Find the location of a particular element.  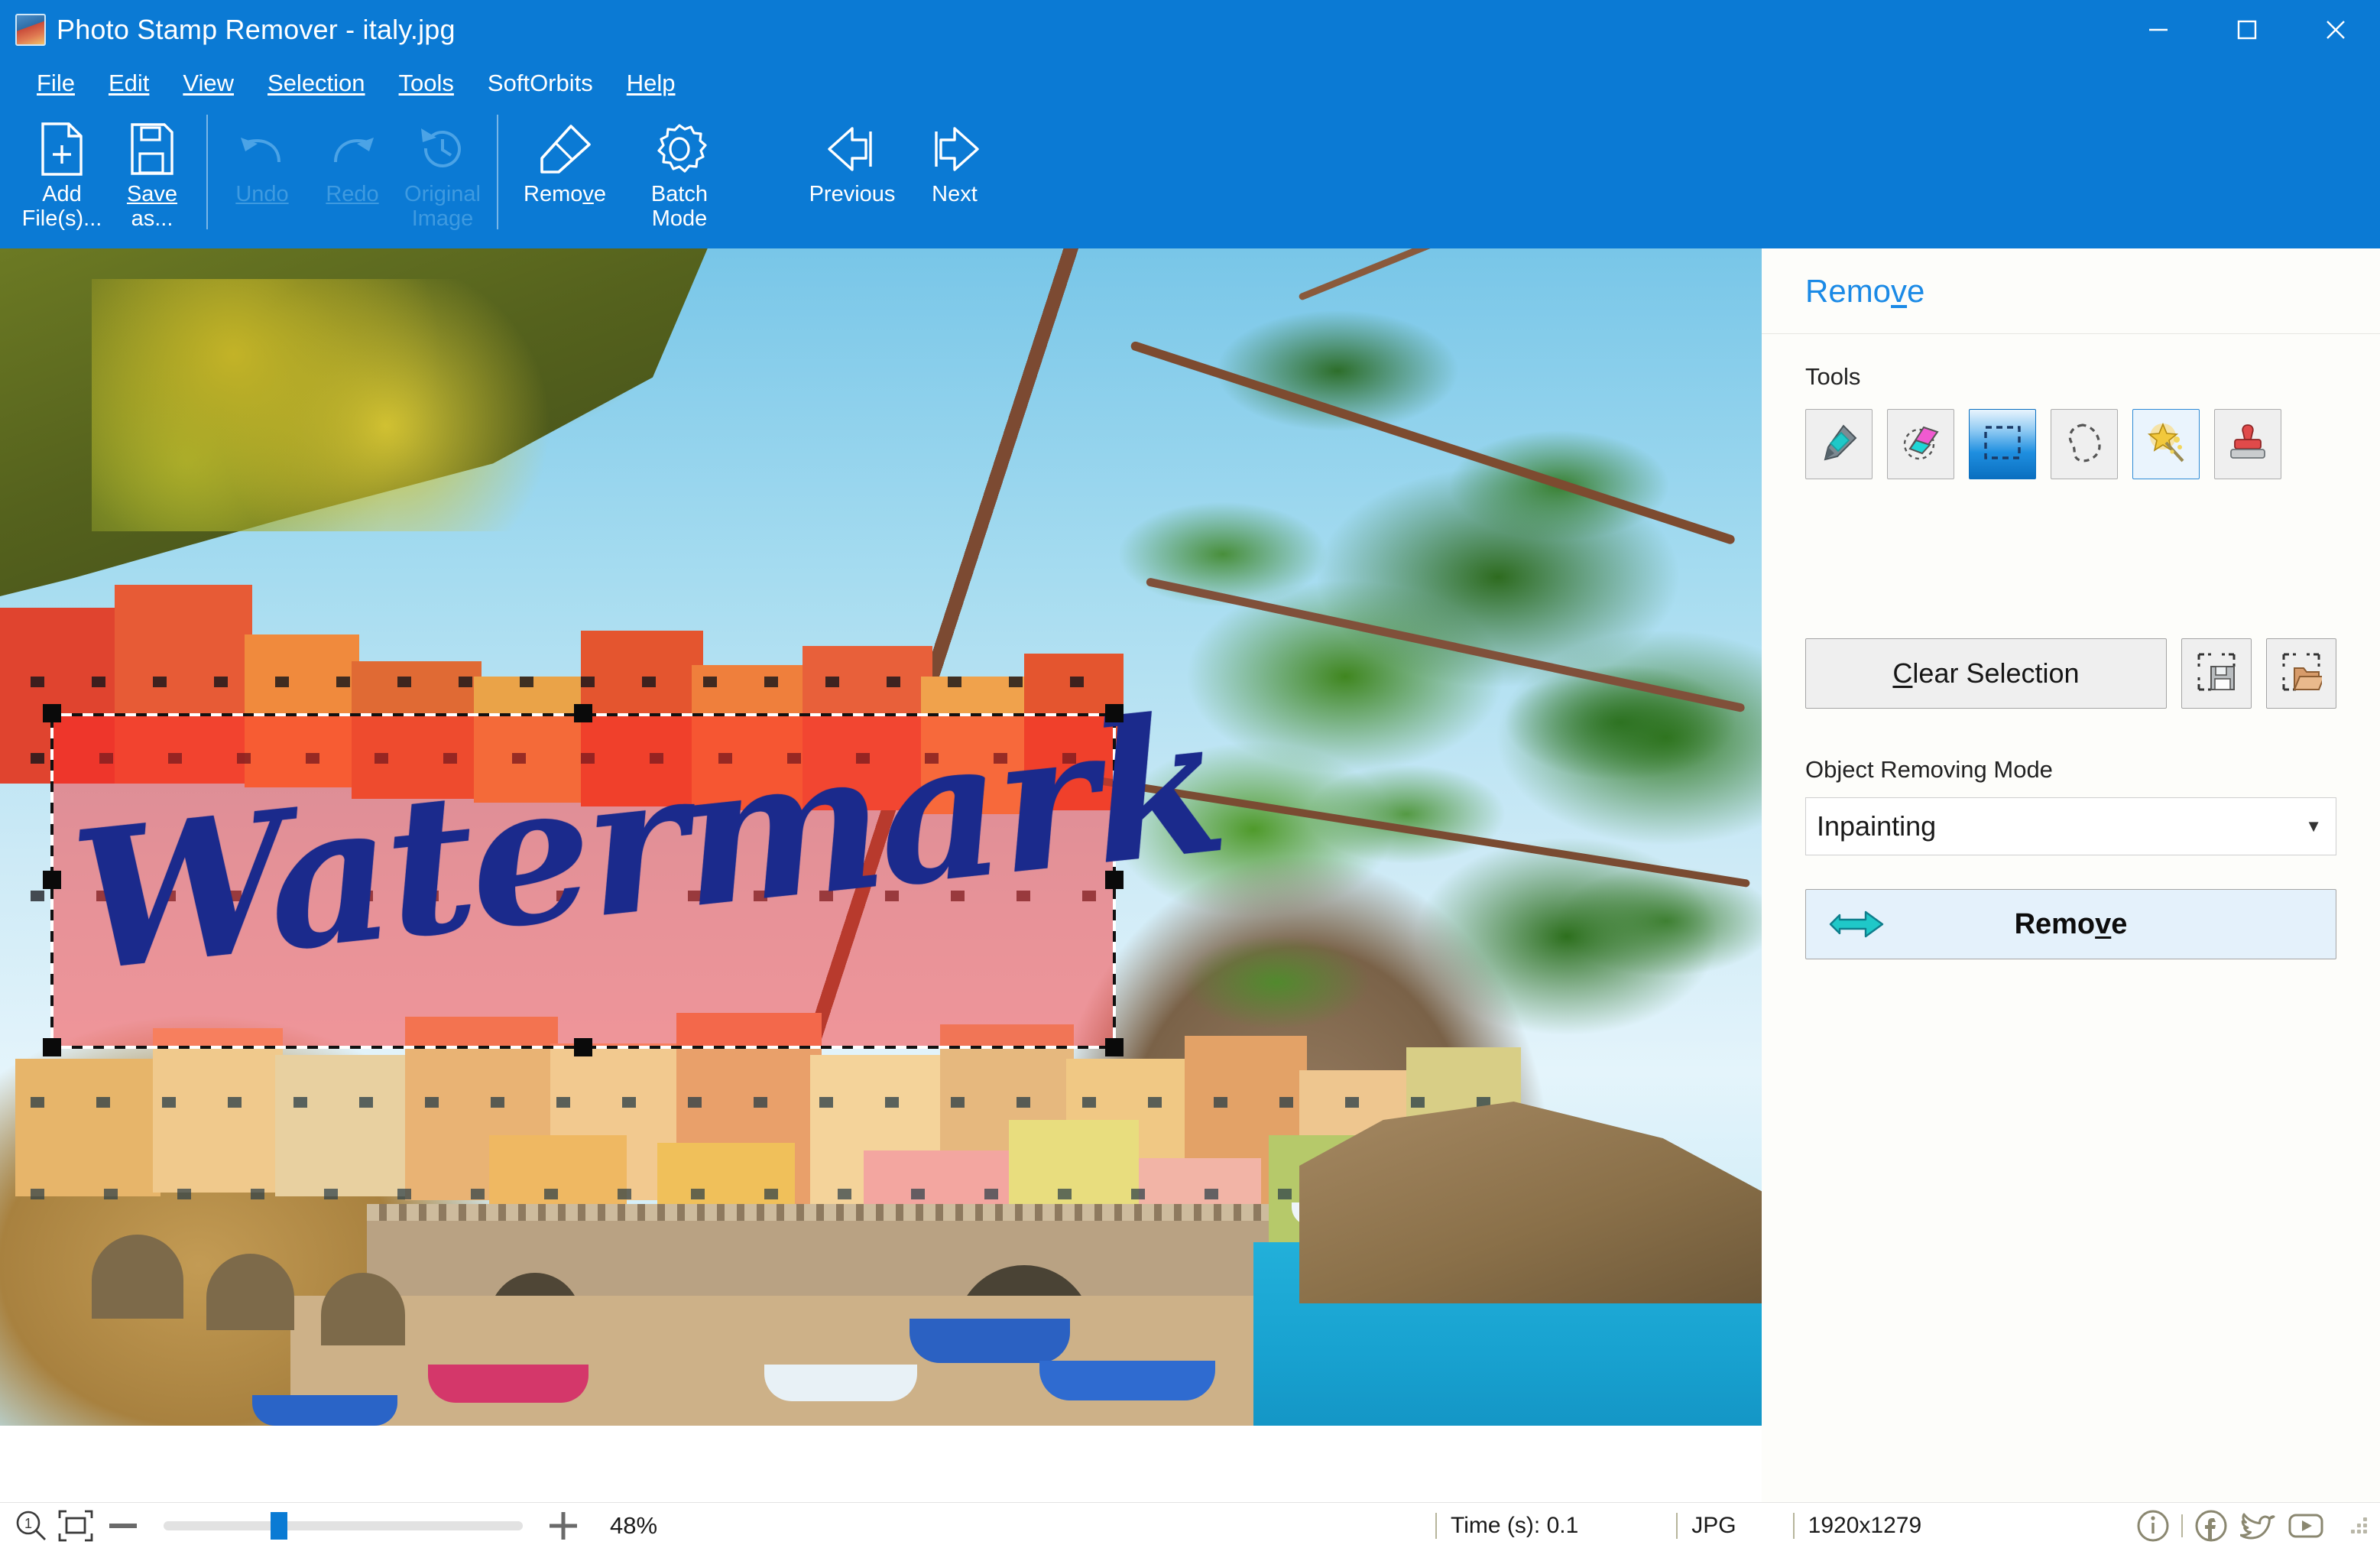

info-icon is located at coordinates (2153, 1526).